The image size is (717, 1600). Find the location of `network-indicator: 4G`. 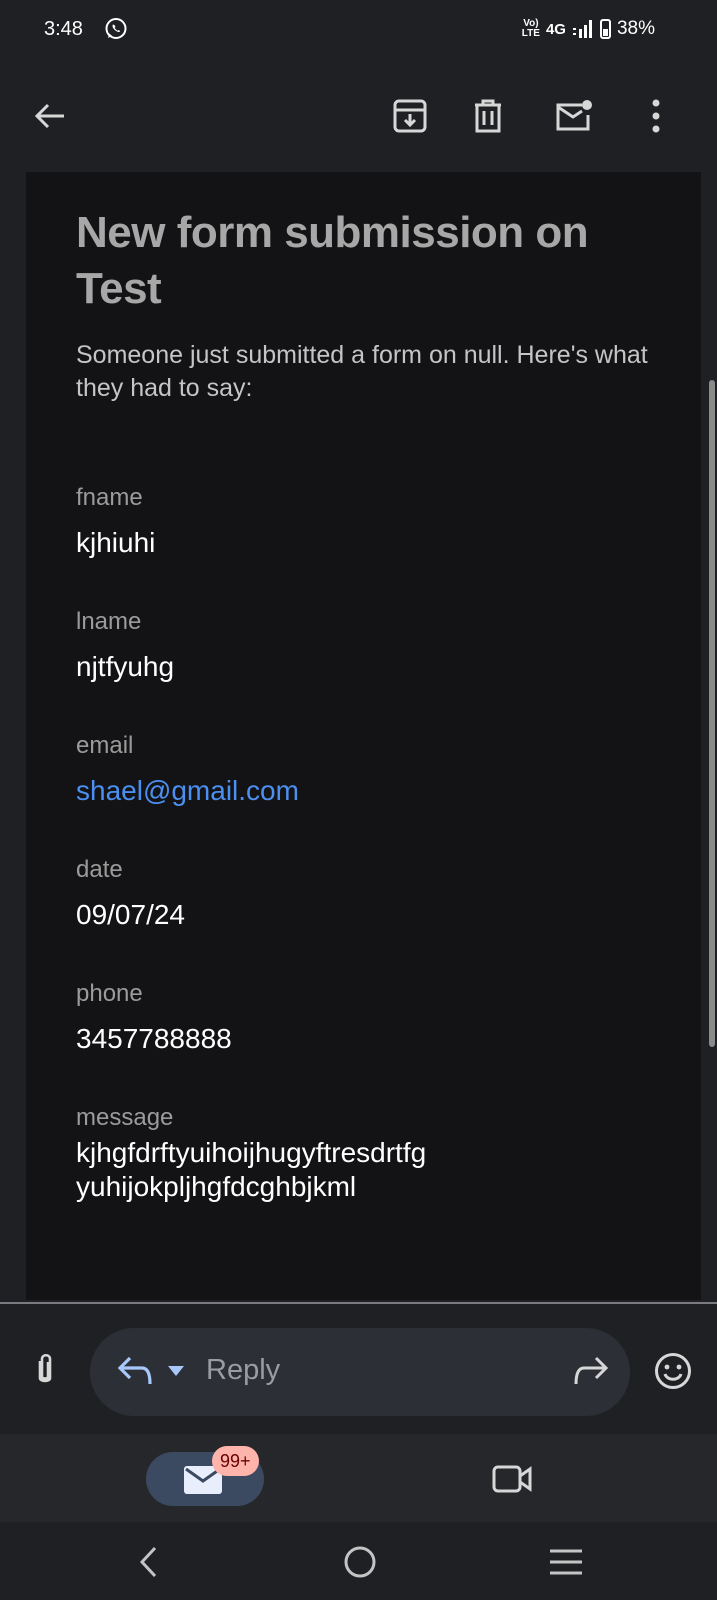

network-indicator: 4G is located at coordinates (555, 29).